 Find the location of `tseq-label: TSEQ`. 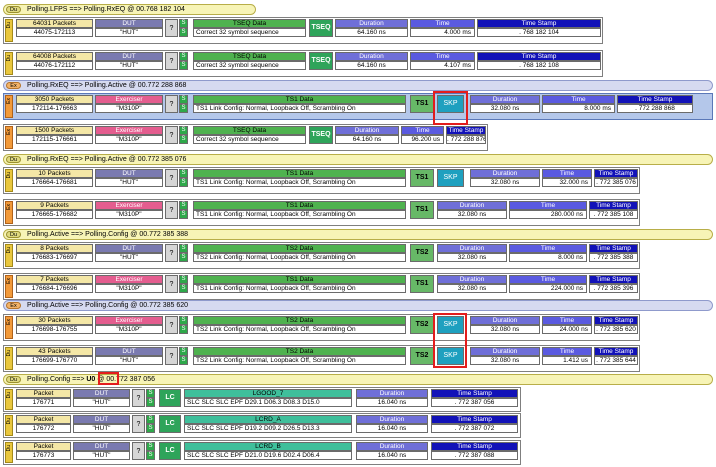

tseq-label: TSEQ is located at coordinates (321, 28).